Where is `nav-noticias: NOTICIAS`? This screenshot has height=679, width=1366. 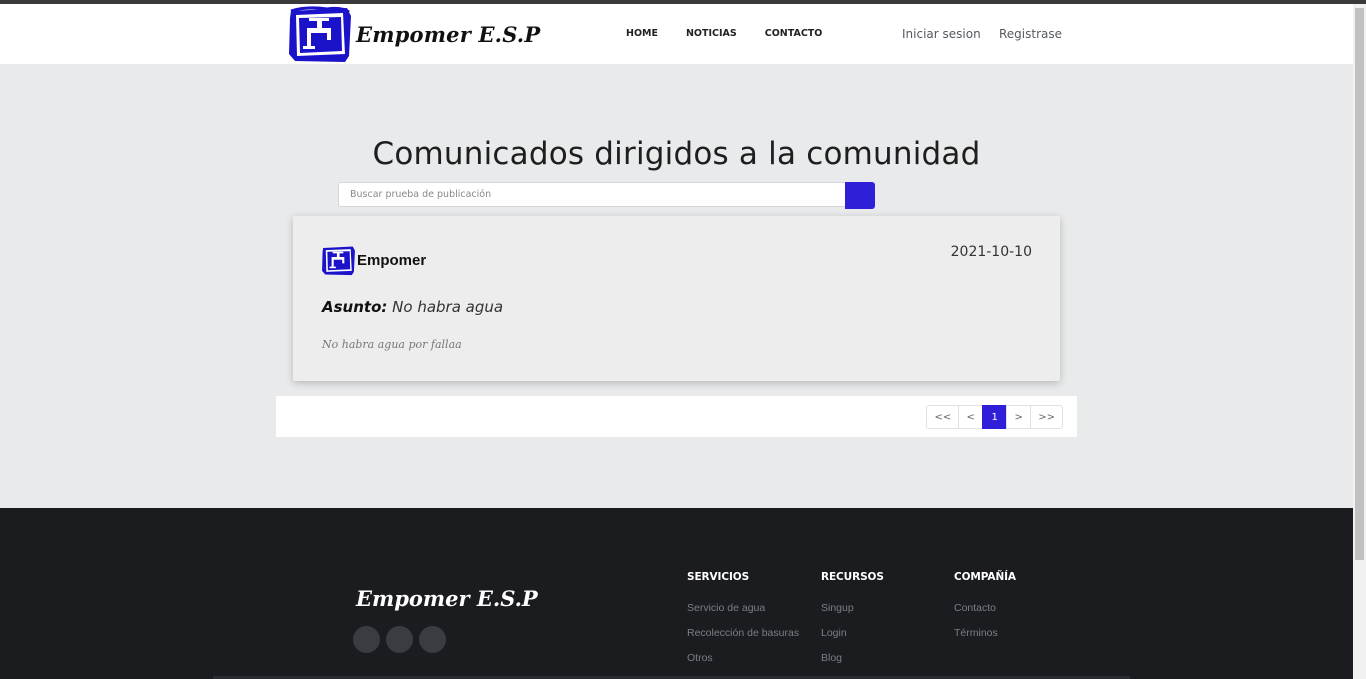
nav-noticias: NOTICIAS is located at coordinates (711, 33).